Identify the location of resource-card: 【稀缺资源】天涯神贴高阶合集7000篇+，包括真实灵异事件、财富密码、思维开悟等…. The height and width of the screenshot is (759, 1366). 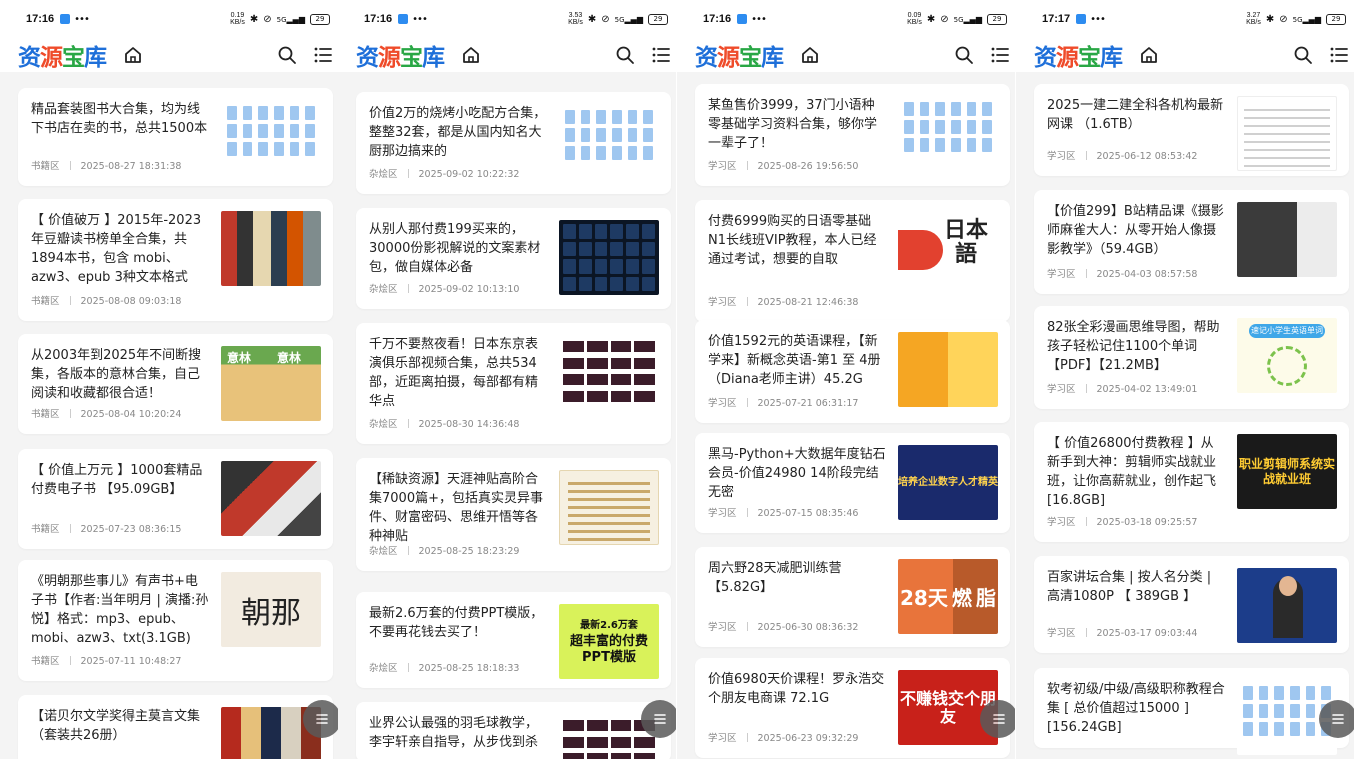
(513, 514).